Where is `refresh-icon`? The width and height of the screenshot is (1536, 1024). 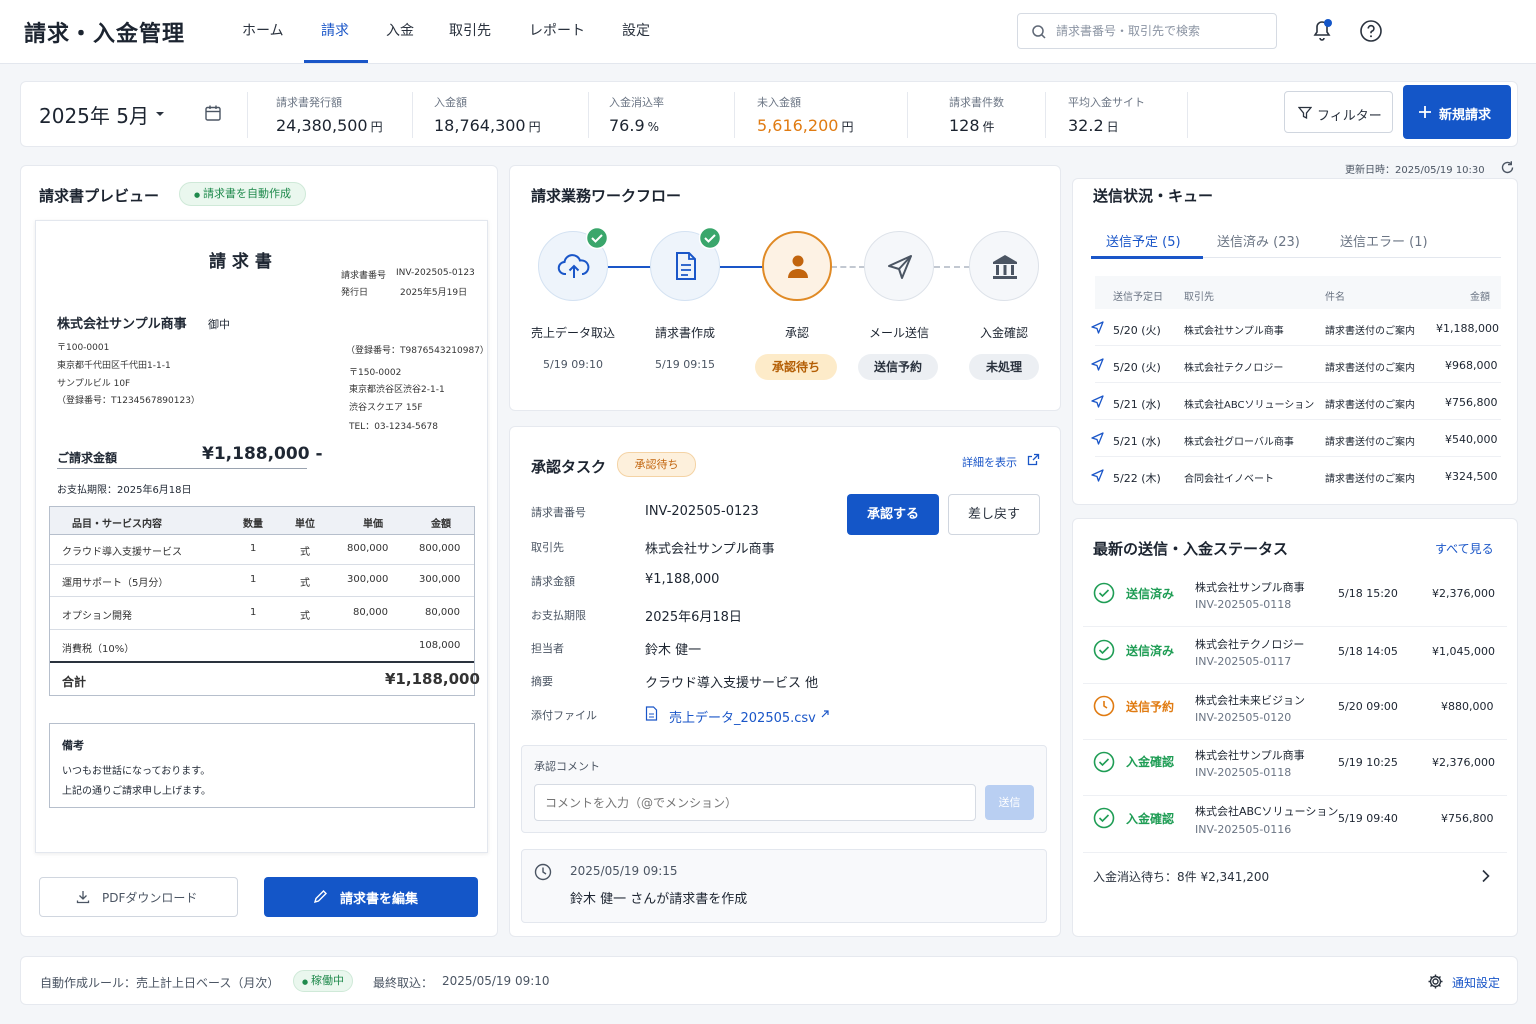
refresh-icon is located at coordinates (1507, 167).